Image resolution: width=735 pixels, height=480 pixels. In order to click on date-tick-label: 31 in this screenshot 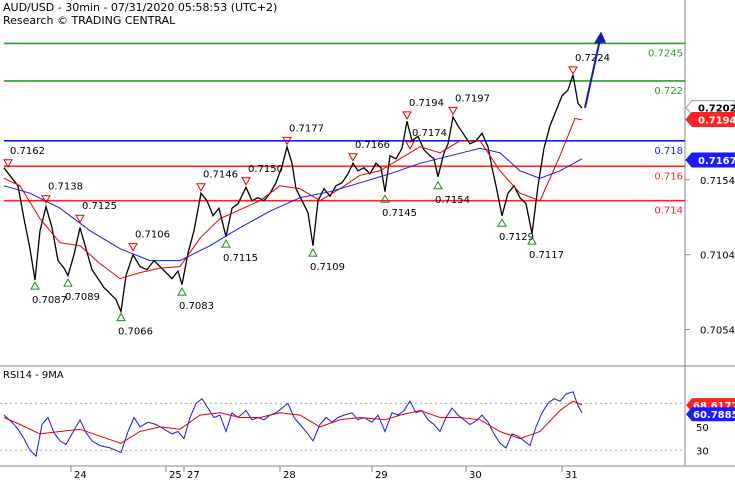, I will do `click(571, 475)`.